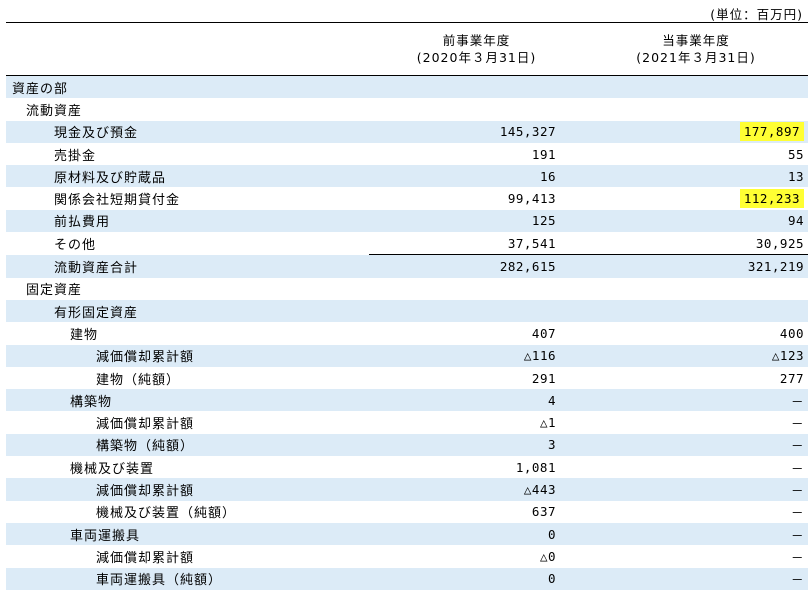  I want to click on table-row: 機械及び装置（純額） 637 －, so click(407, 511).